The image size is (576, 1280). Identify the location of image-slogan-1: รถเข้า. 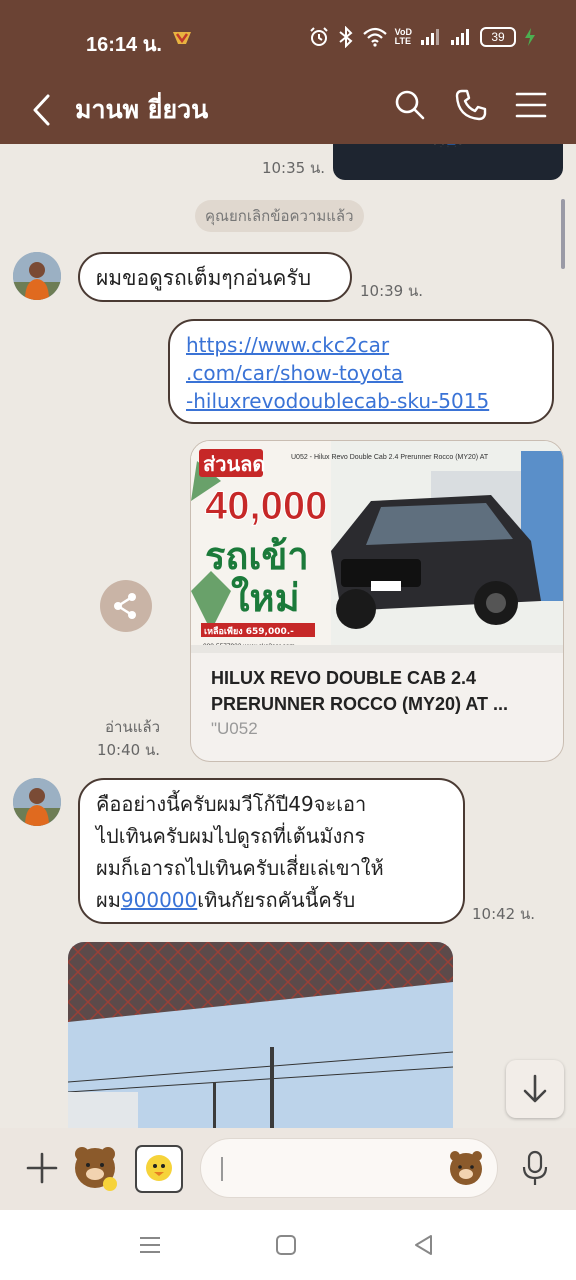
(257, 556).